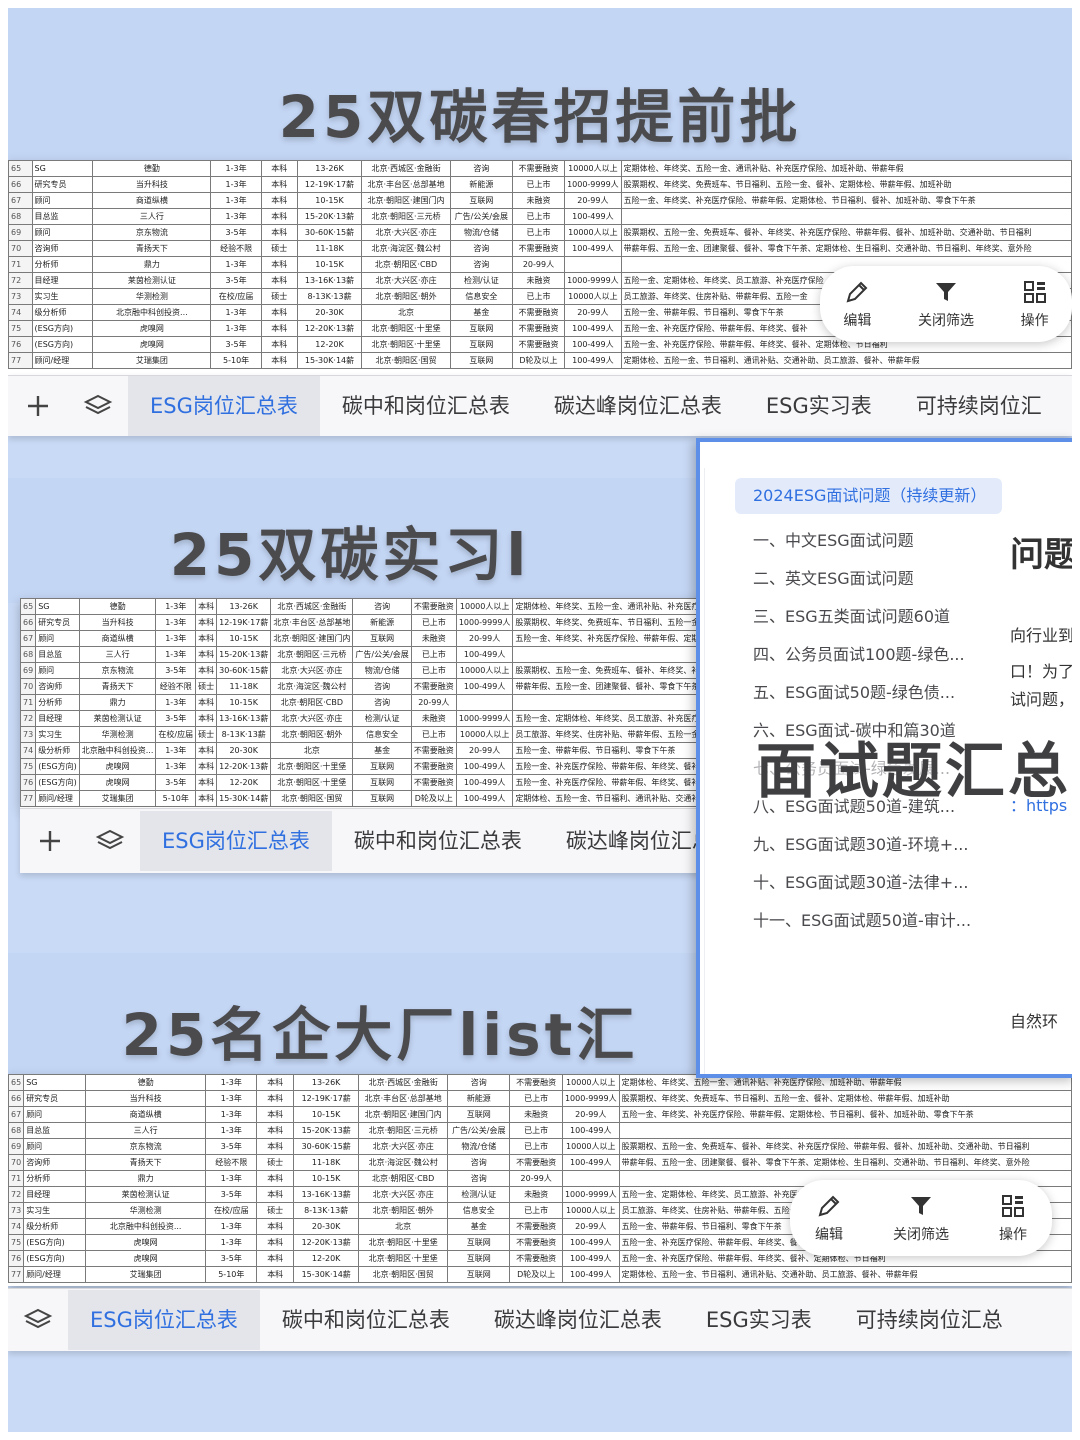  I want to click on table-cell: 信息安全, so click(481, 296).